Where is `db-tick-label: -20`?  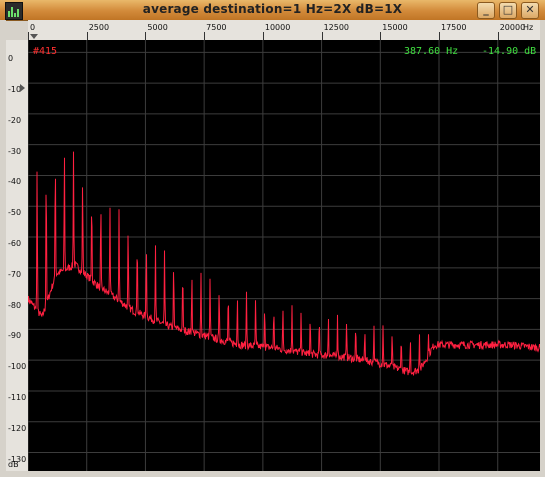 db-tick-label: -20 is located at coordinates (15, 120).